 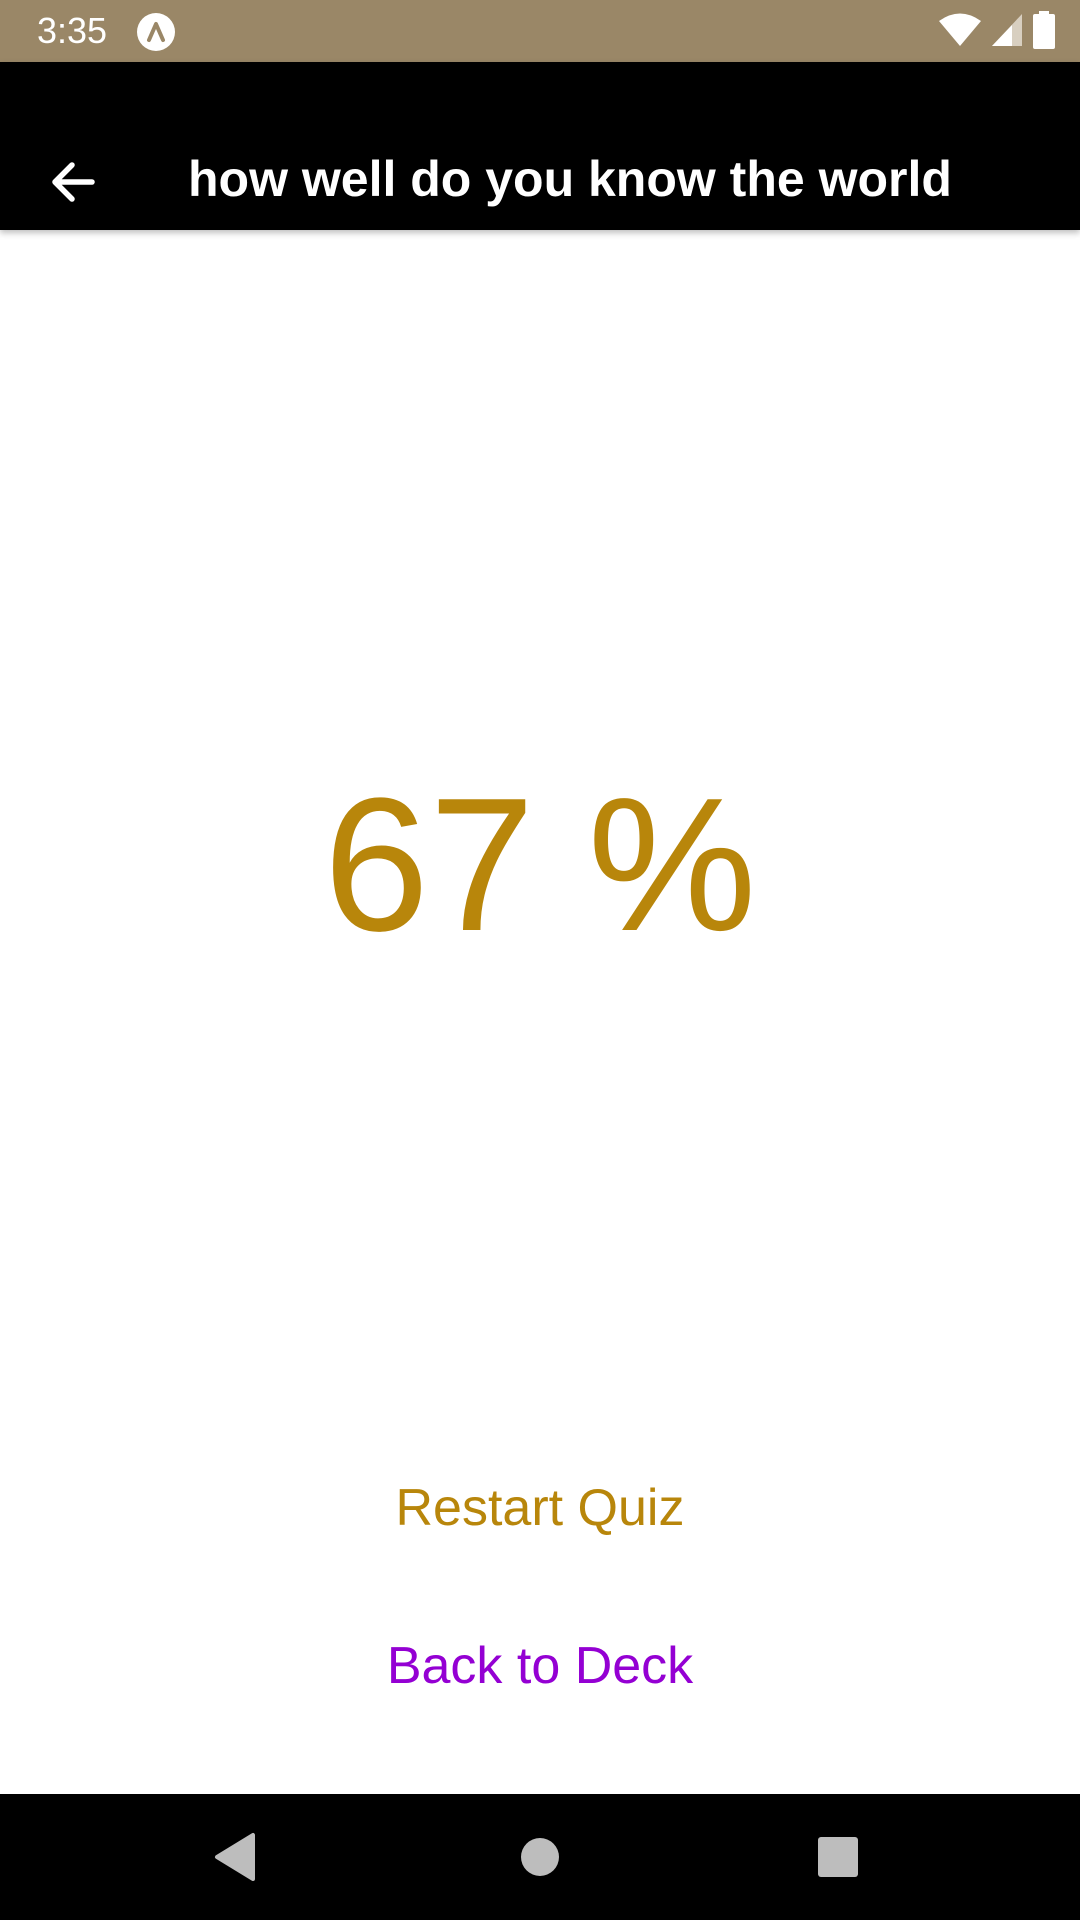 What do you see at coordinates (72, 30) in the screenshot?
I see `status-time: 3:35` at bounding box center [72, 30].